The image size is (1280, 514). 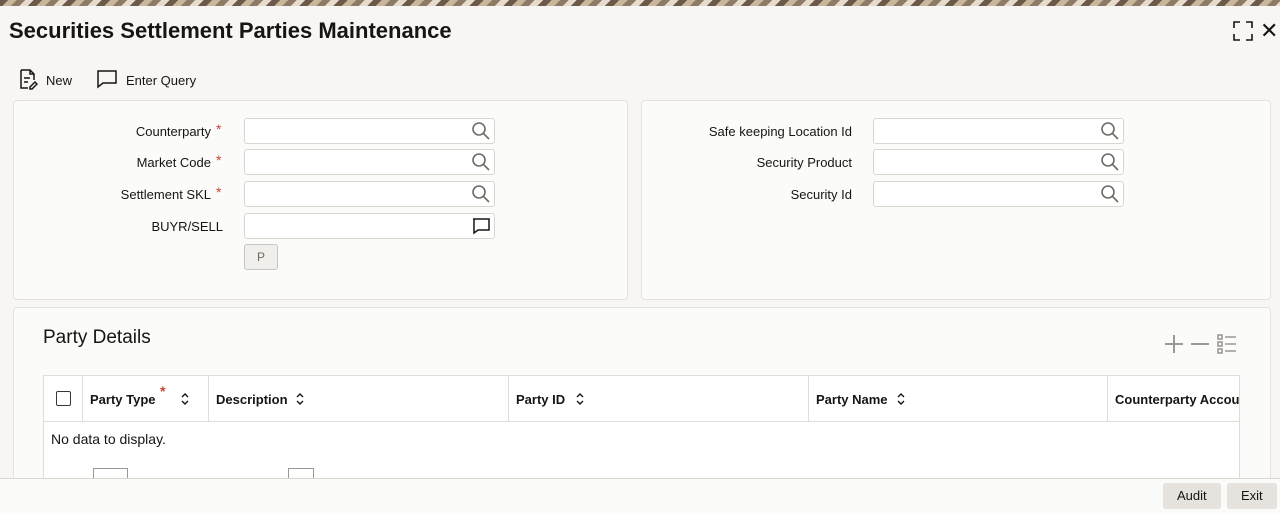 What do you see at coordinates (359, 399) in the screenshot?
I see `column-header-description: Description` at bounding box center [359, 399].